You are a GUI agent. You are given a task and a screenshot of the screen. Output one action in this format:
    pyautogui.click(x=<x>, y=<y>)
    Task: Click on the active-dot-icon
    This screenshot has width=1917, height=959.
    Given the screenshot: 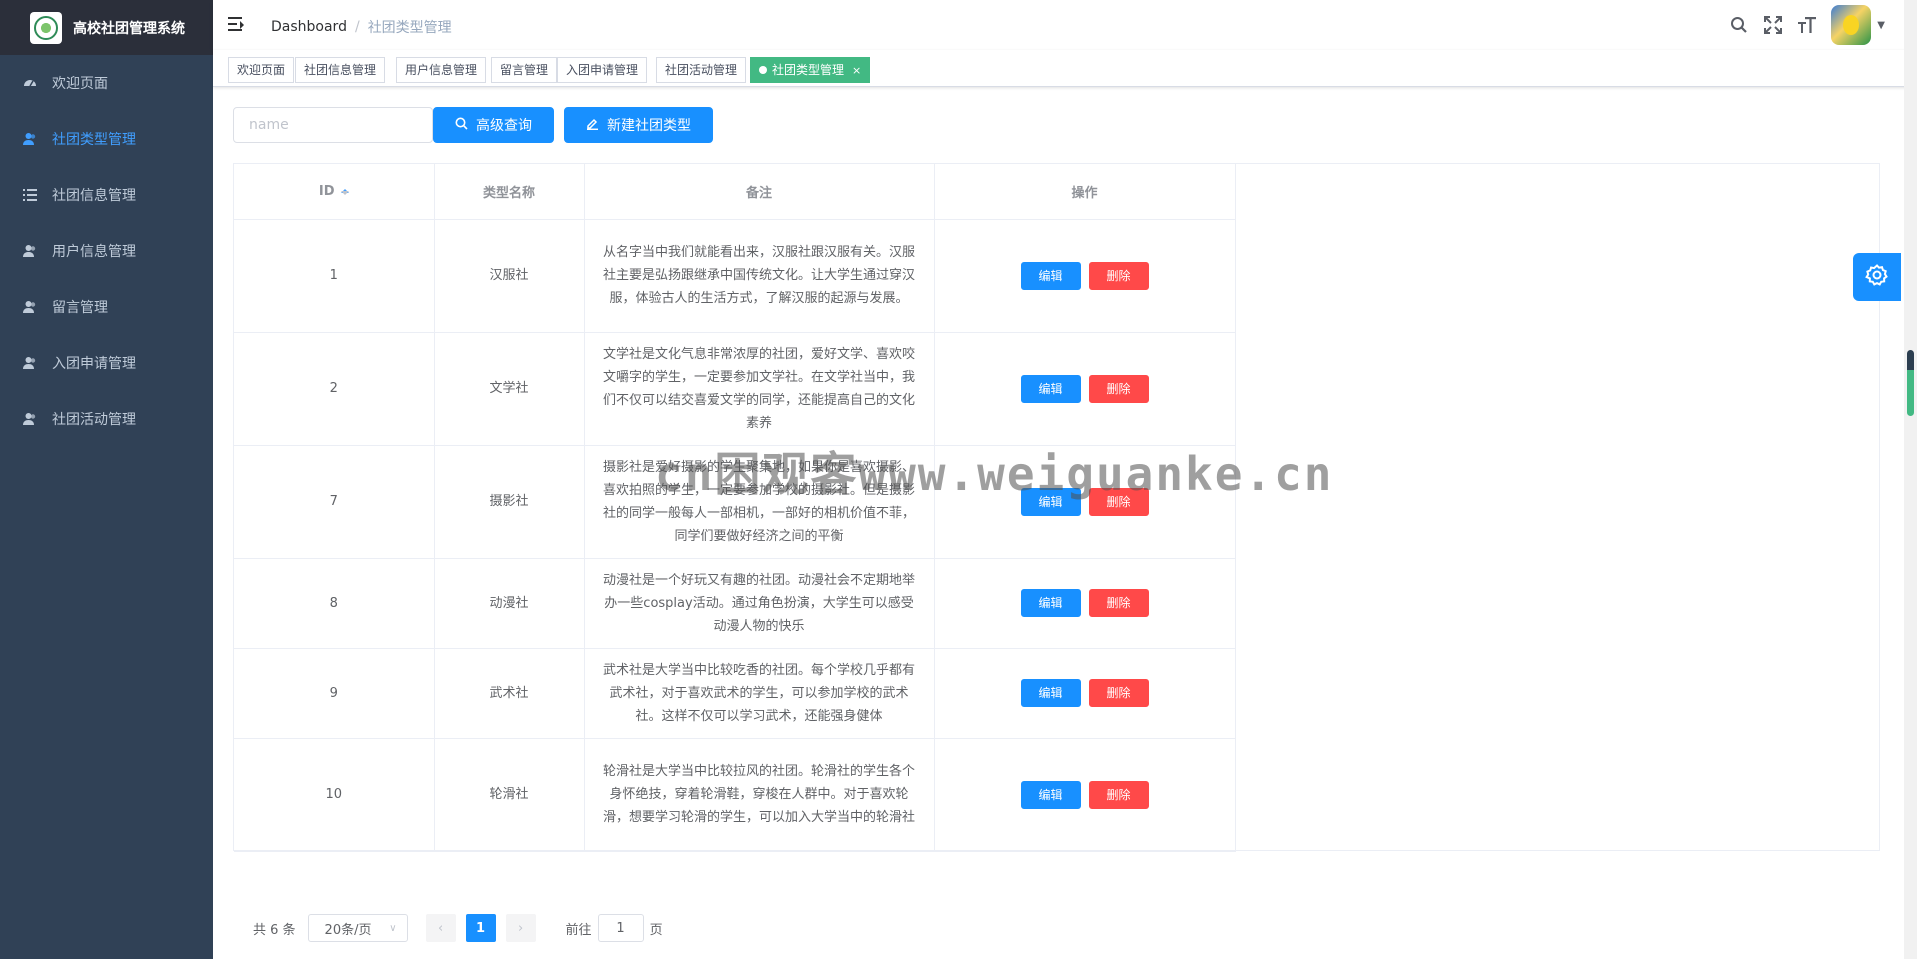 What is the action you would take?
    pyautogui.click(x=763, y=70)
    